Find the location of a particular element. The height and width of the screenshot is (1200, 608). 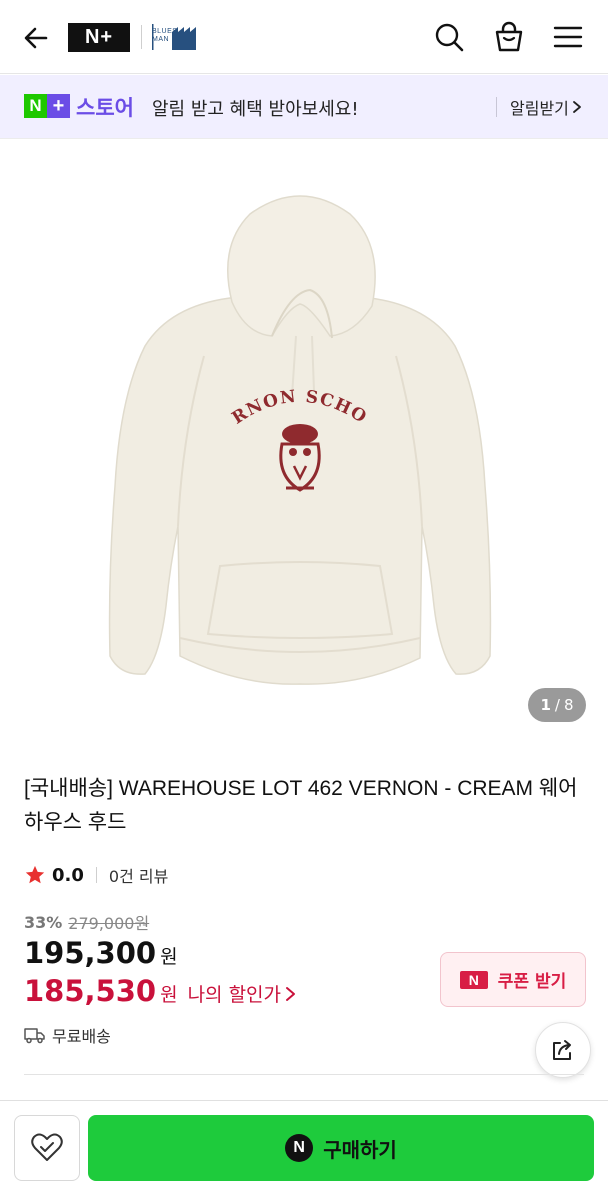

my-price-link: 나의 할인가 is located at coordinates (242, 993).